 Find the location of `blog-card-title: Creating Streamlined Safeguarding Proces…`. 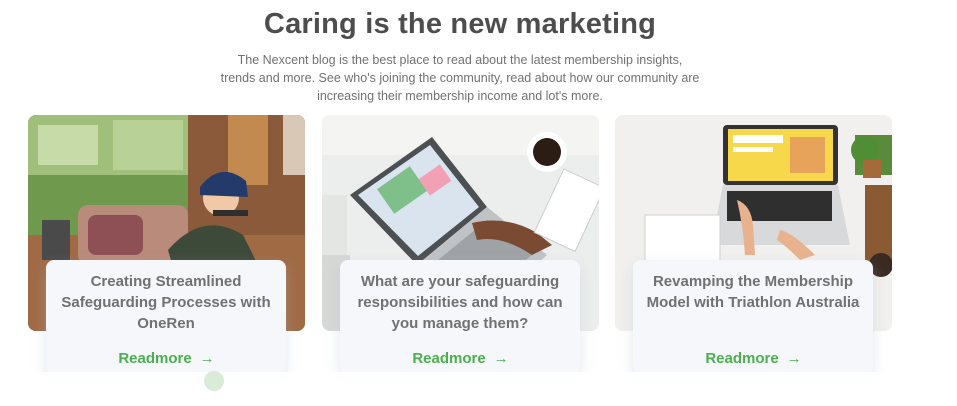

blog-card-title: Creating Streamlined Safeguarding Proces… is located at coordinates (166, 302).